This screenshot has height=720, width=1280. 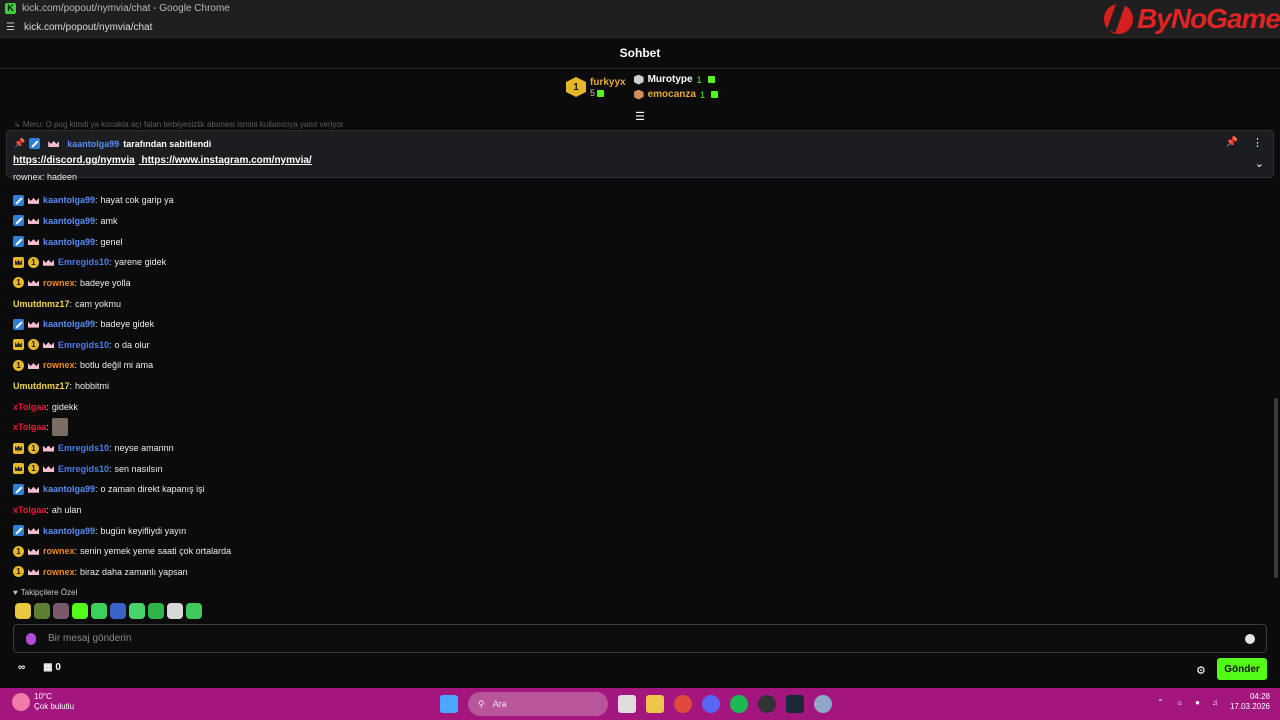 I want to click on discord-icon, so click(x=711, y=704).